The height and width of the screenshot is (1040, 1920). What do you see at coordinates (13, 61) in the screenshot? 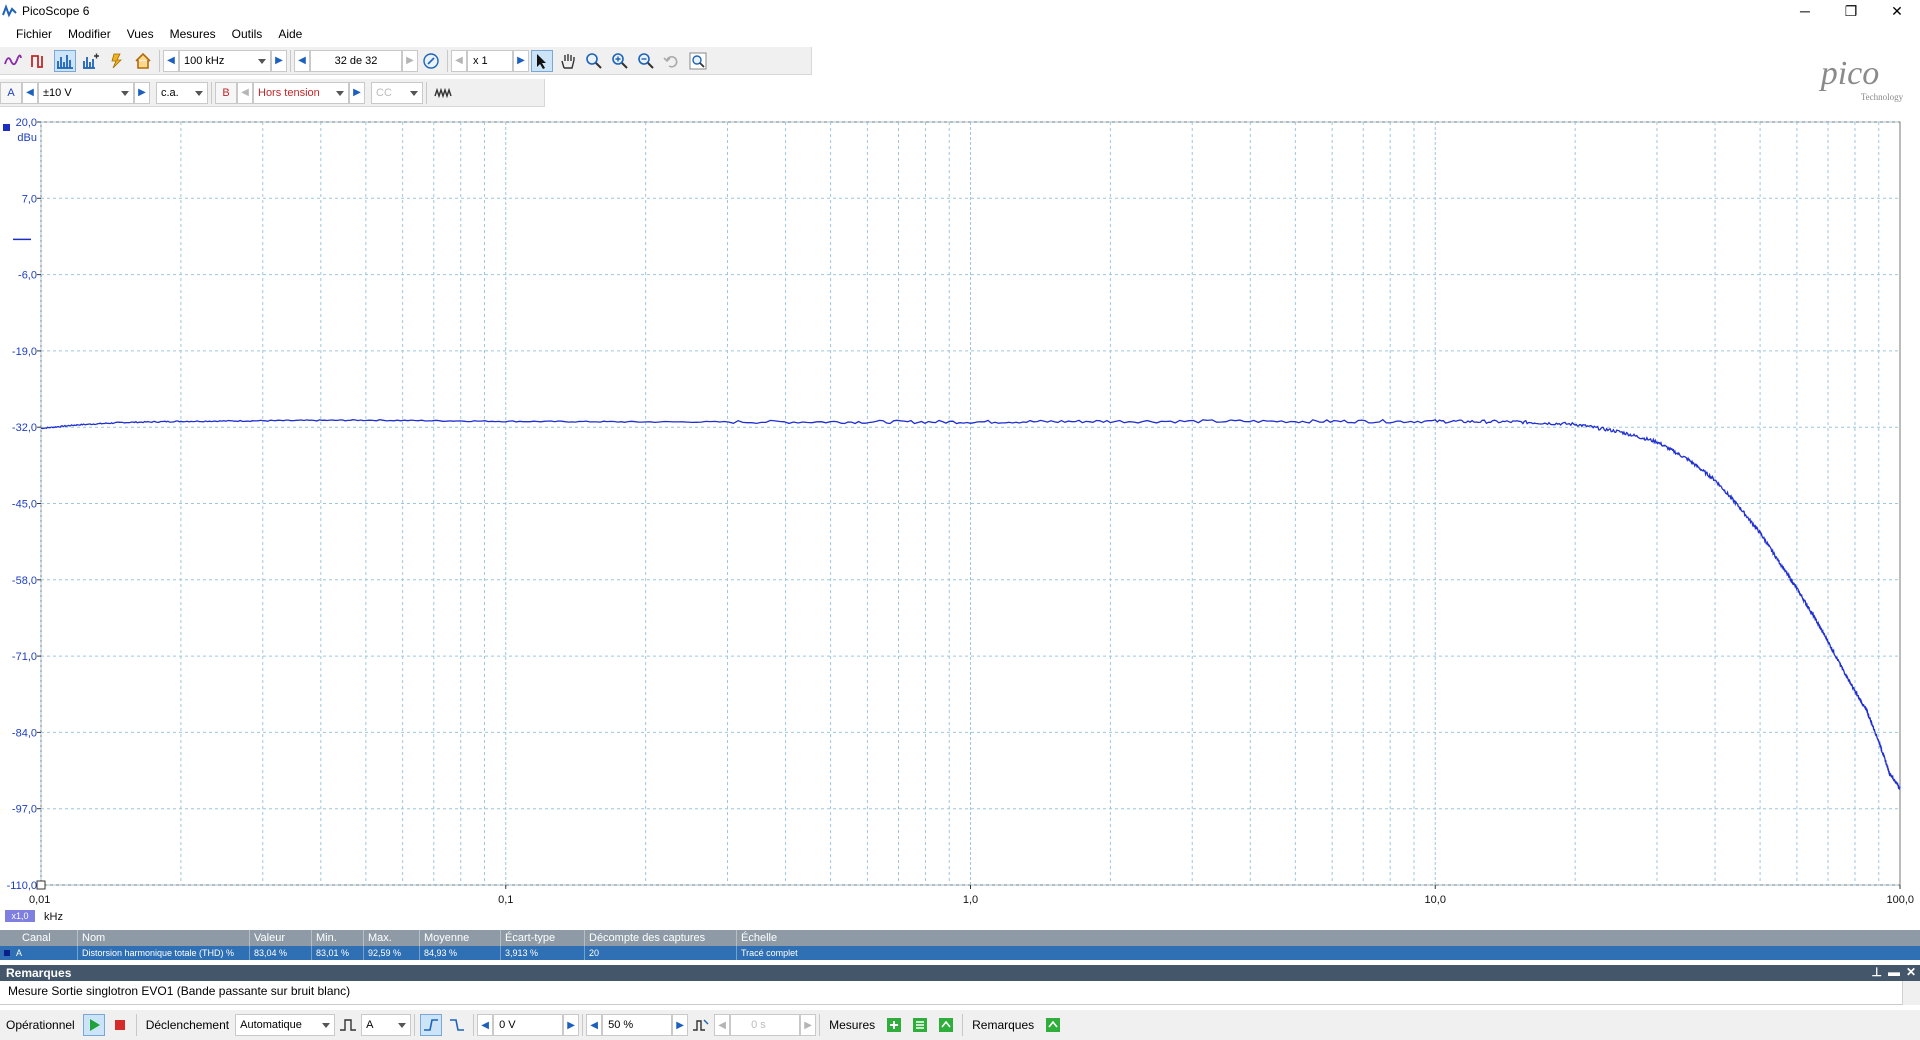
I see `scope-mode-icon` at bounding box center [13, 61].